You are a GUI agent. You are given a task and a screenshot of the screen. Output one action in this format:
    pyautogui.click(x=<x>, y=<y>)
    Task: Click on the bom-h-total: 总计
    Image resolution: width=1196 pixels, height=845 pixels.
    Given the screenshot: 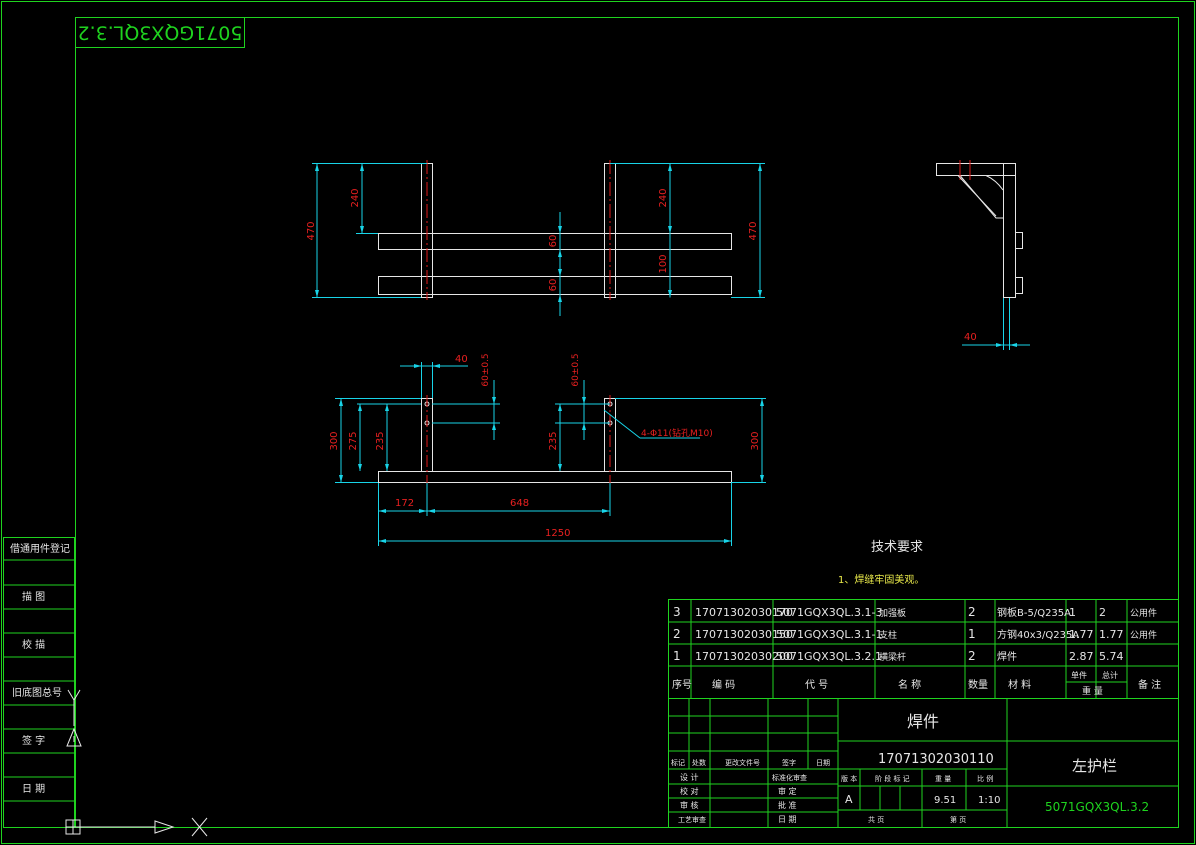 What is the action you would take?
    pyautogui.click(x=1110, y=675)
    